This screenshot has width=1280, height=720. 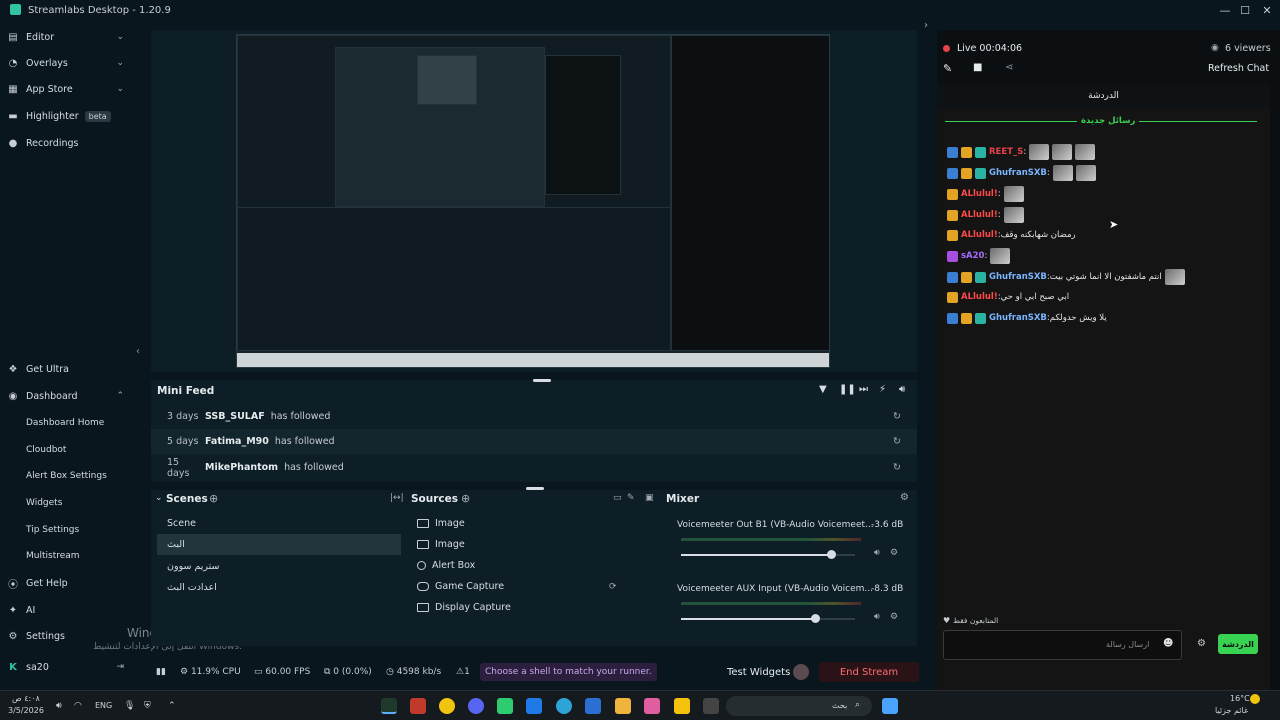 I want to click on chat-input: ارسال رسالة ☻, so click(x=1062, y=645).